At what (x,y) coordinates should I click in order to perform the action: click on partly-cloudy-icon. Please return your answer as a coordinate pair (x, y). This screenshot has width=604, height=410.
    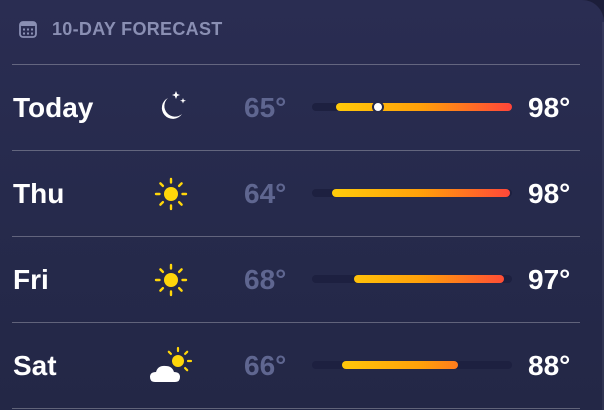
    Looking at the image, I should click on (171, 366).